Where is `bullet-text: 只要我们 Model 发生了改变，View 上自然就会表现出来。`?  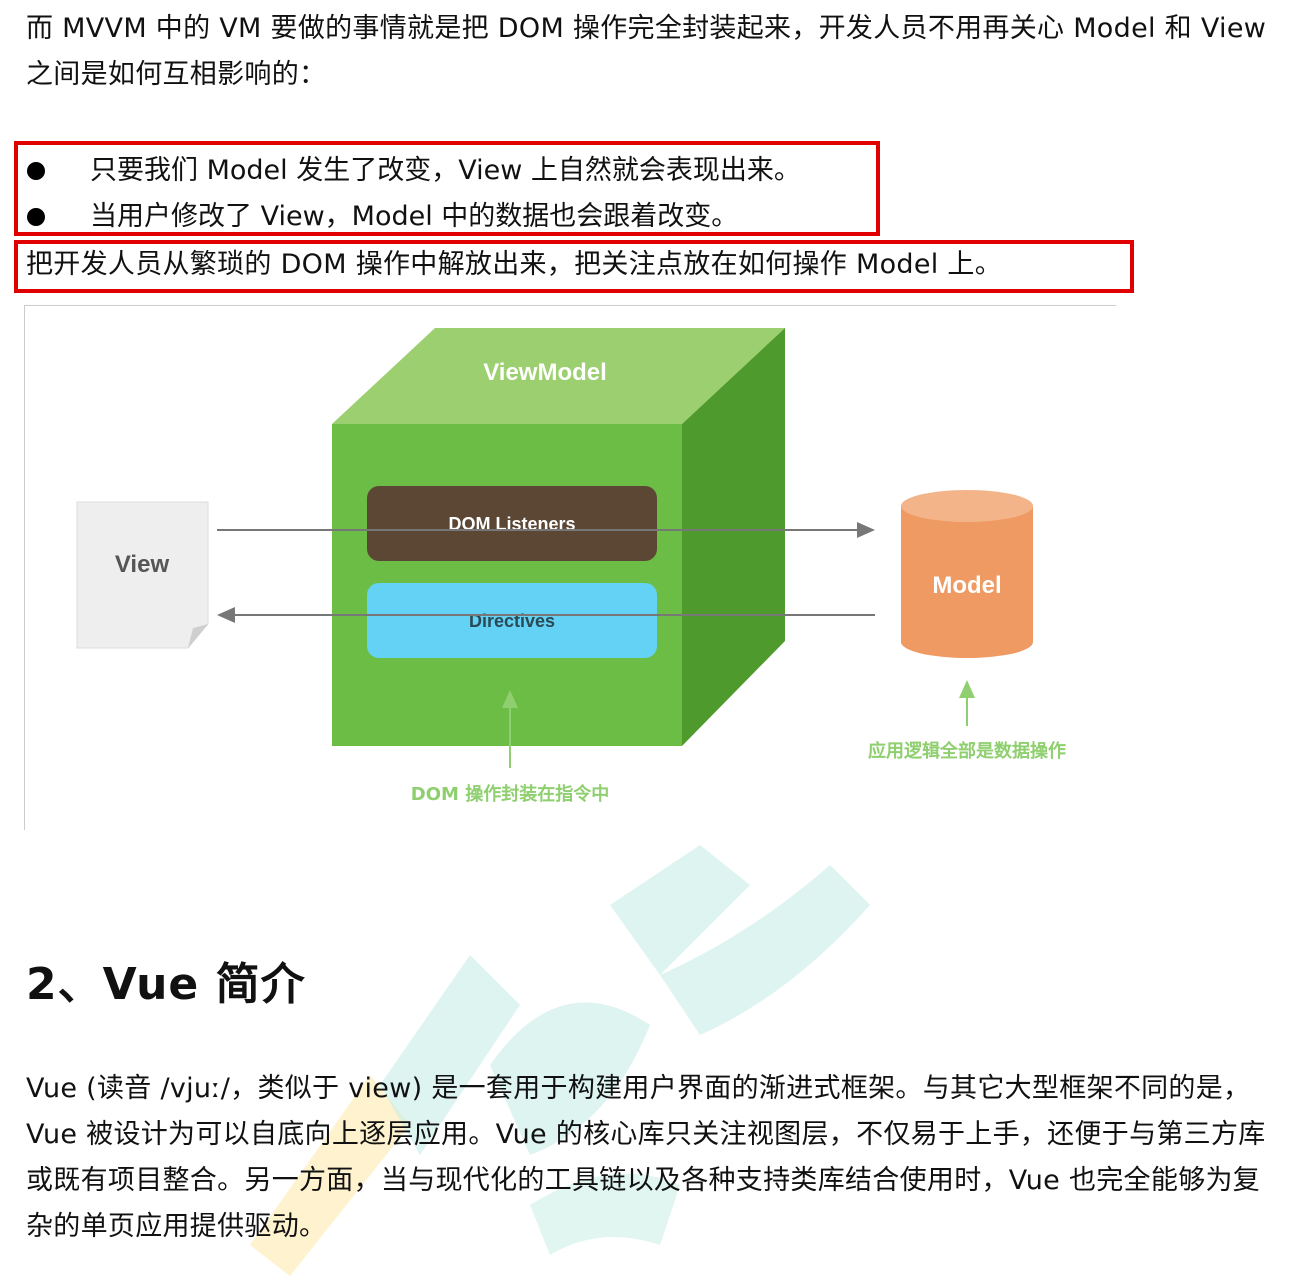 bullet-text: 只要我们 Model 发生了改变，View 上自然就会表现出来。 is located at coordinates (445, 170).